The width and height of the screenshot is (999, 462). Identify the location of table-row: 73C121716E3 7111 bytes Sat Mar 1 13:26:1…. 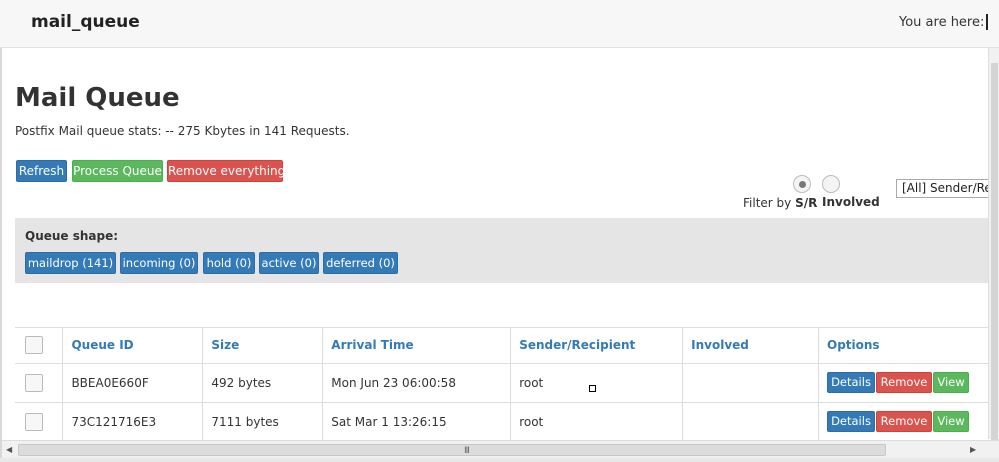
(507, 421).